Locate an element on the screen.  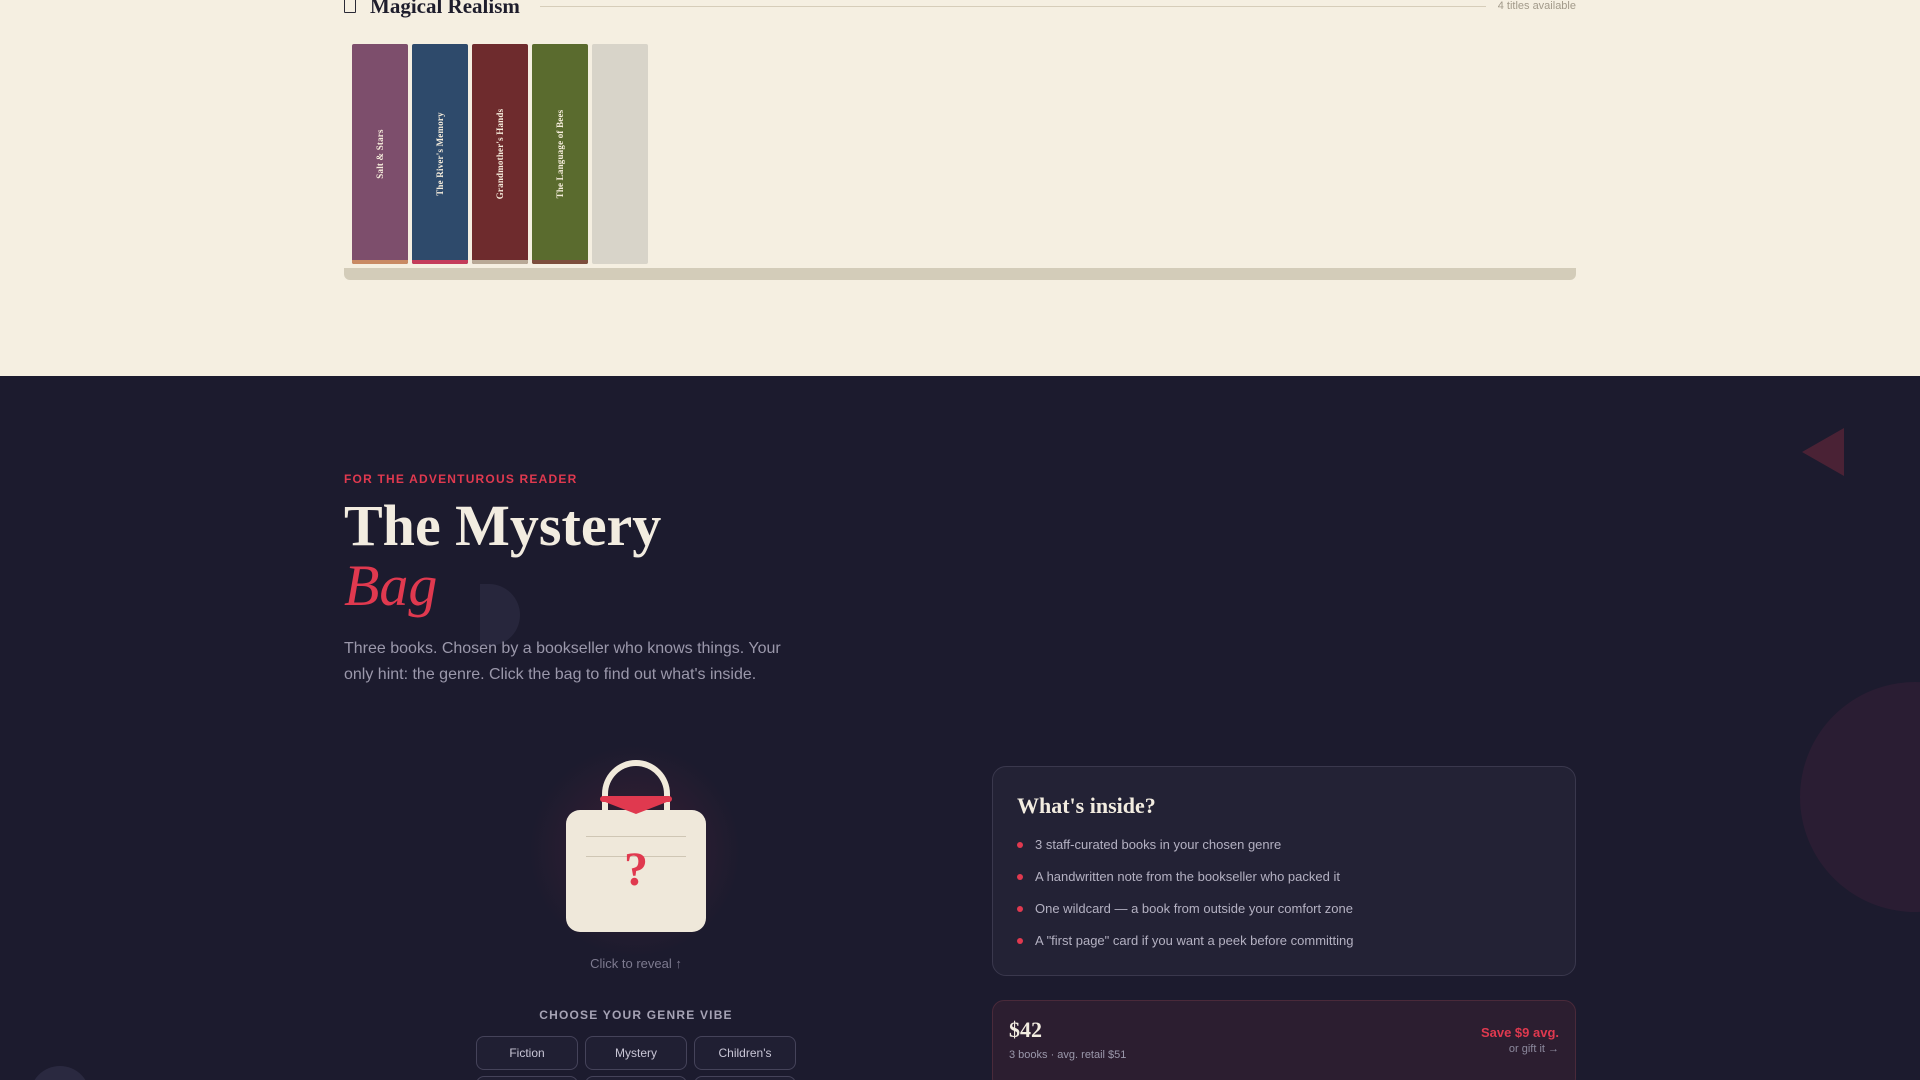
genre-chip-mystery: Mystery is located at coordinates (636, 1053).